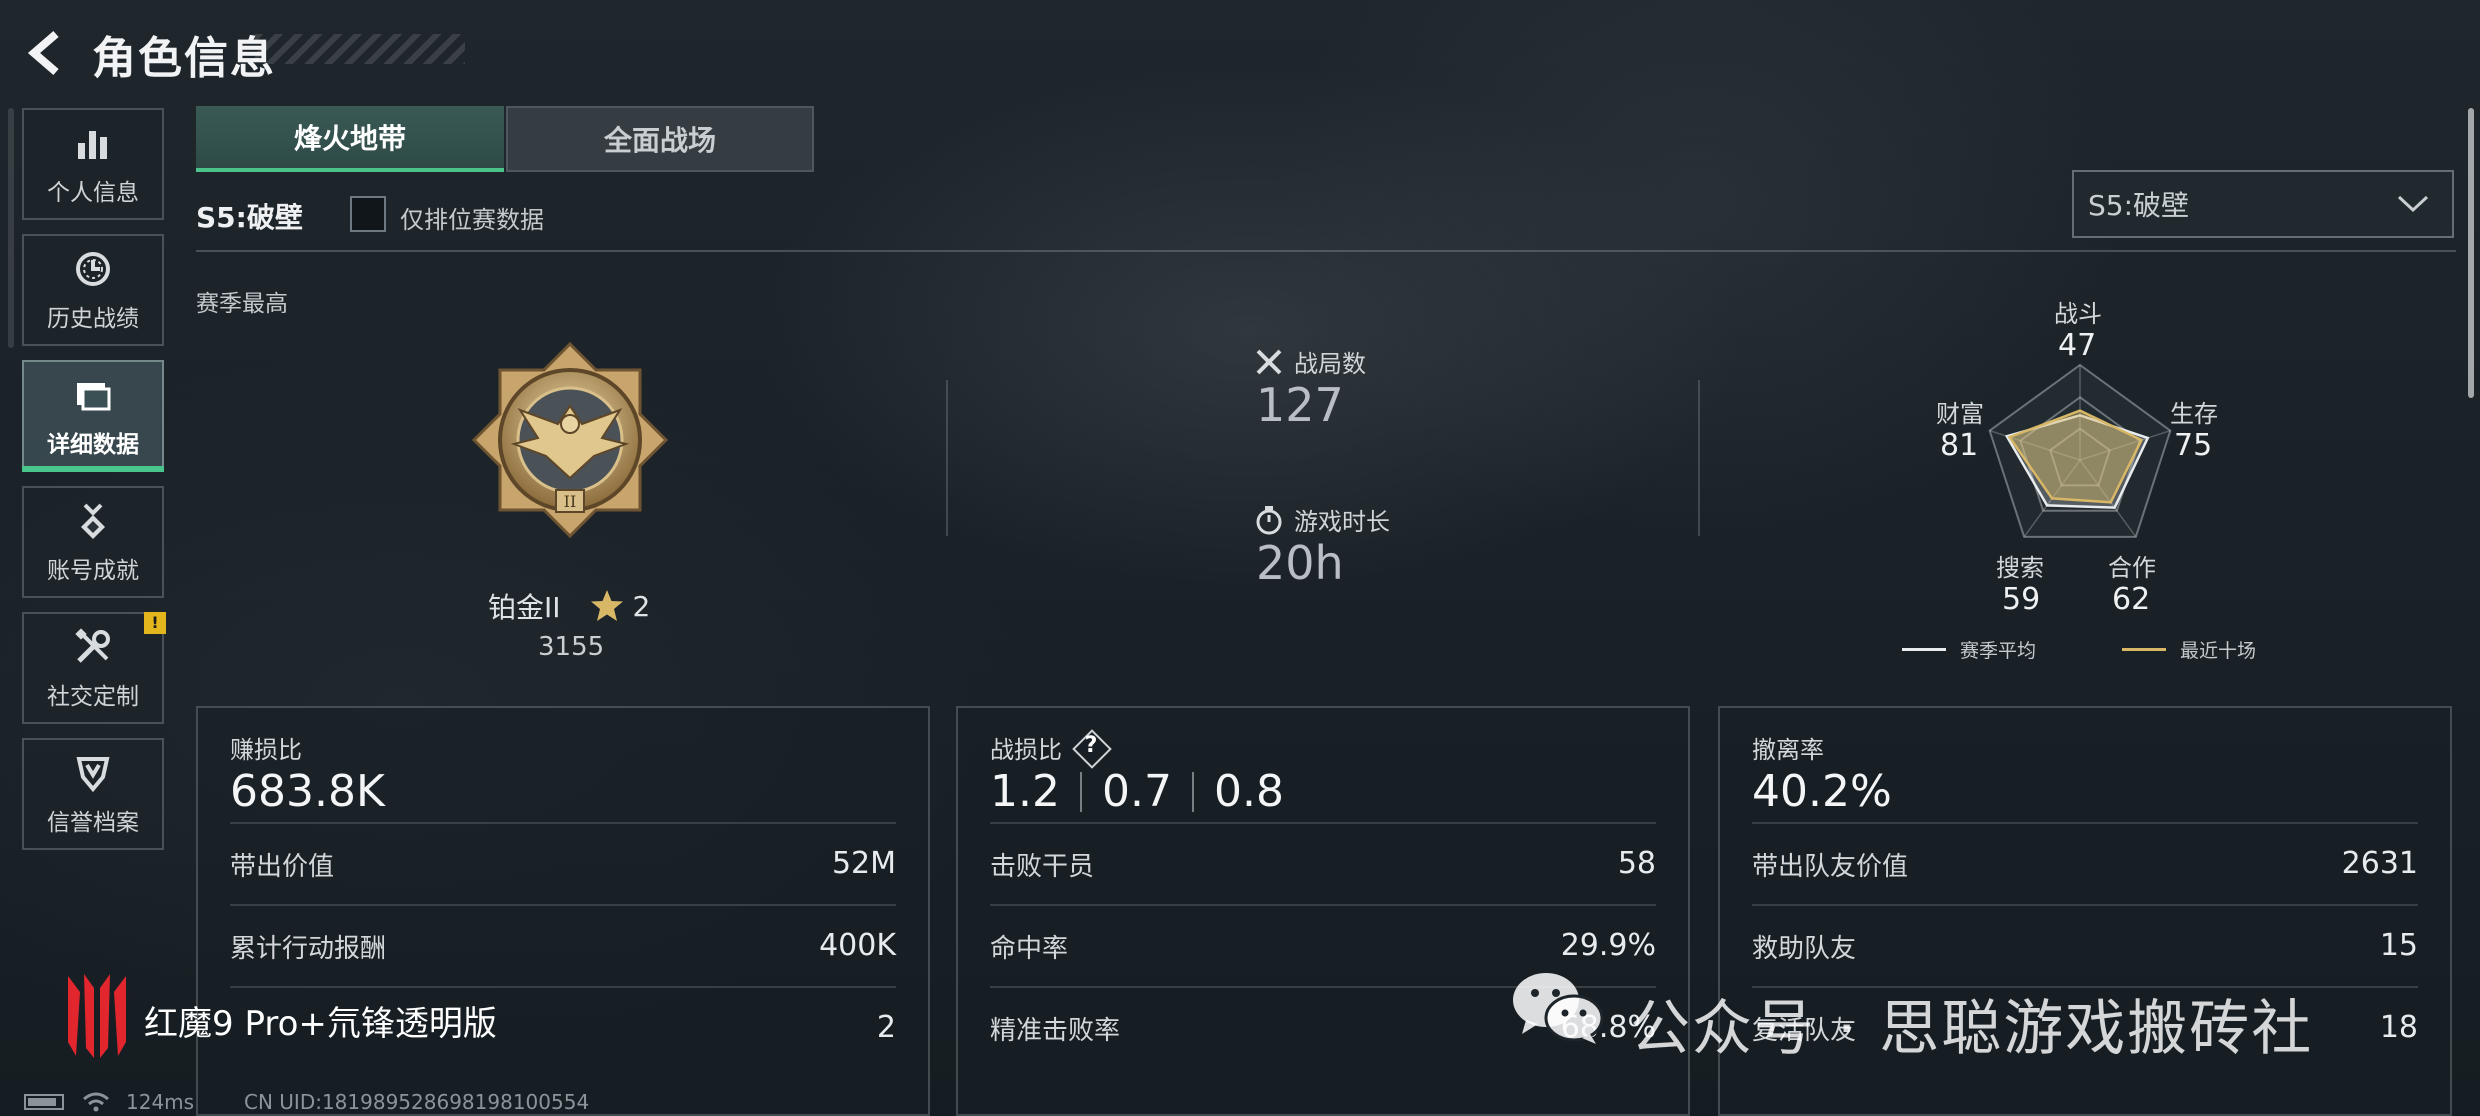 Image resolution: width=2480 pixels, height=1116 pixels. Describe the element at coordinates (472, 217) in the screenshot. I see `ranked-only-label: 仅排位赛数据` at that location.